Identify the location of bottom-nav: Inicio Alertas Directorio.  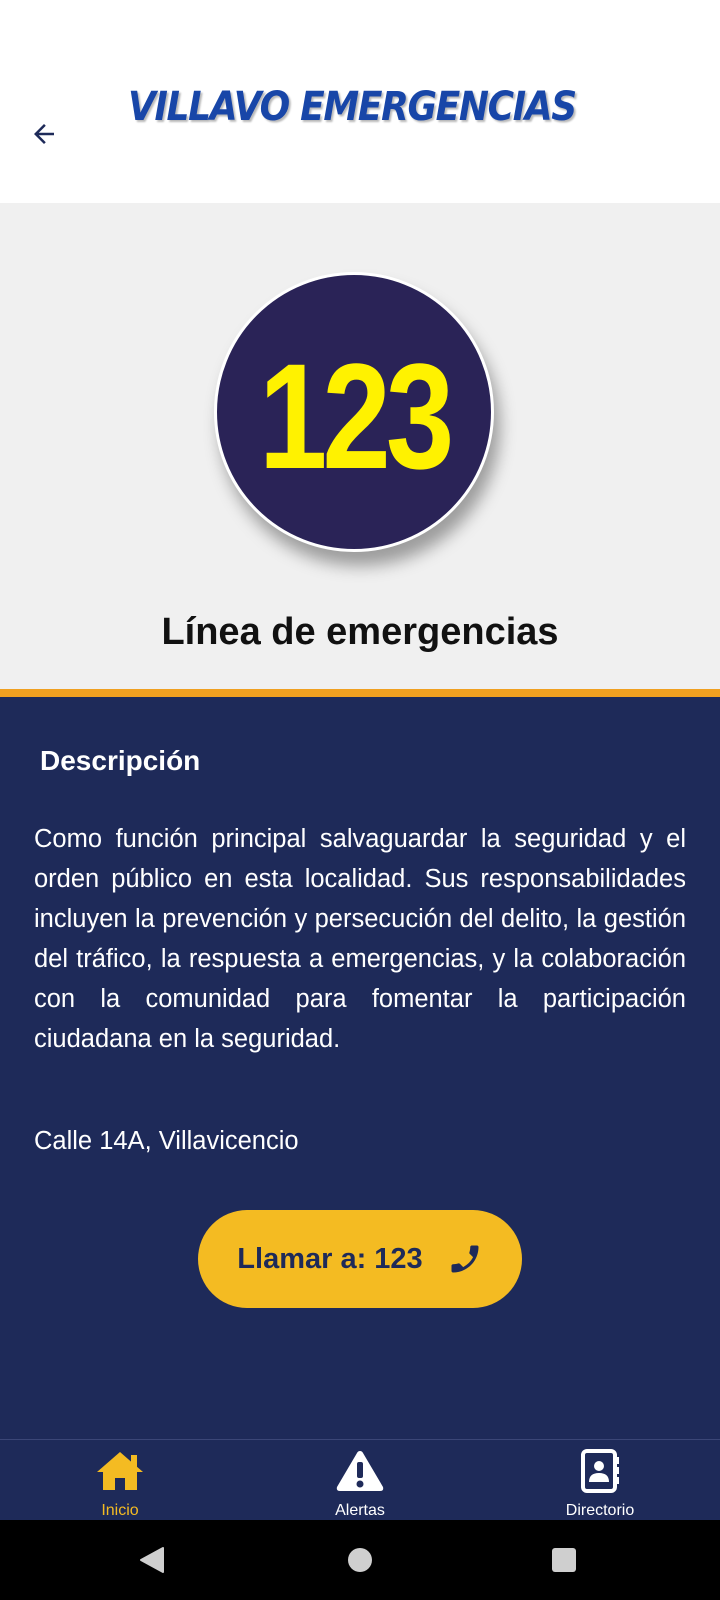
(360, 1480).